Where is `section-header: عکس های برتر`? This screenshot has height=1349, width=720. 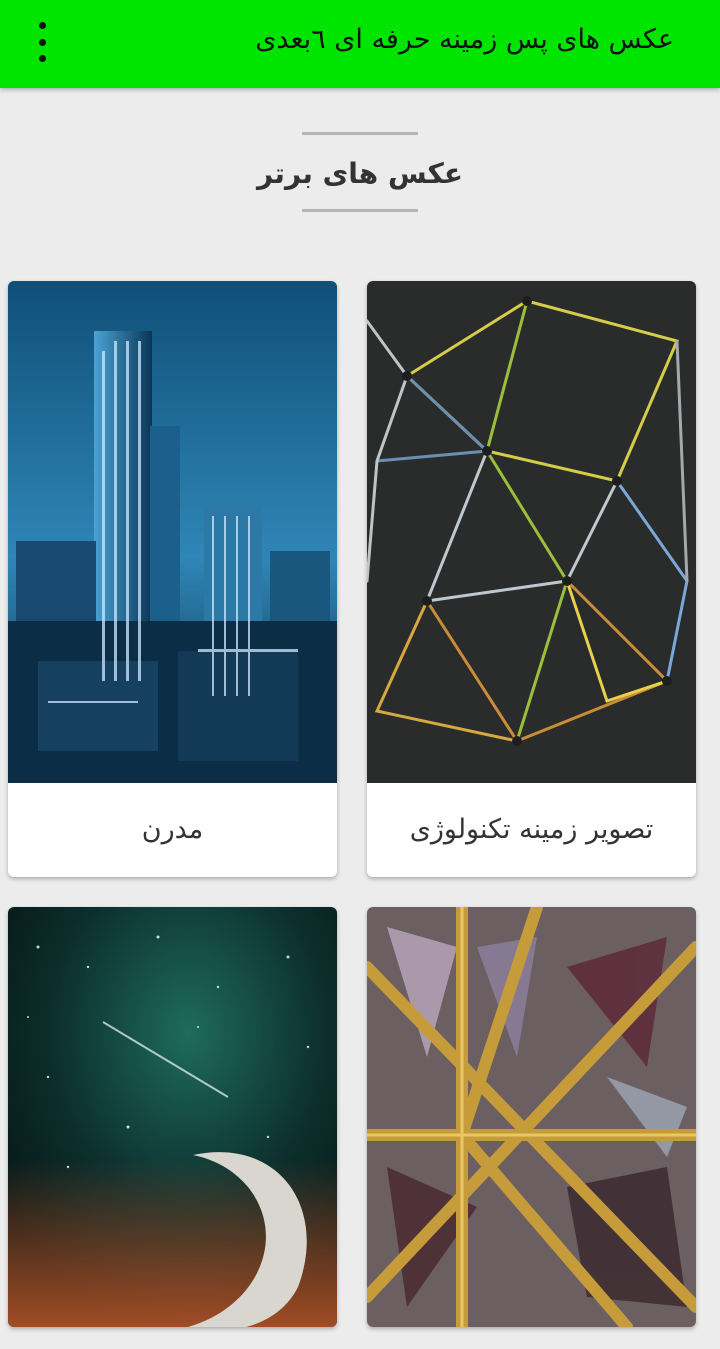 section-header: عکس های برتر is located at coordinates (360, 175).